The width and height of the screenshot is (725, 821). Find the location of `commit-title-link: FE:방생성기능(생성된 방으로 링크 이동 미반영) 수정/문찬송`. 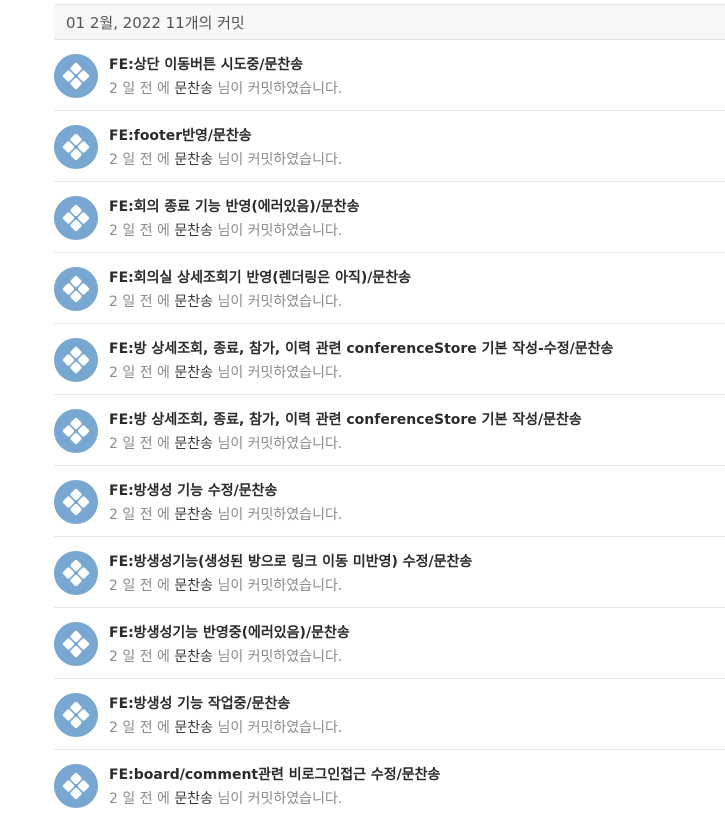

commit-title-link: FE:방생성기능(생성된 방으로 링크 이동 미반영) 수정/문찬송 is located at coordinates (290, 561).